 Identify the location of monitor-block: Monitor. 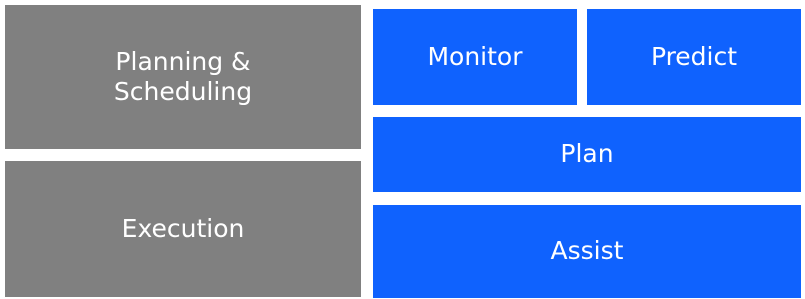
(475, 57).